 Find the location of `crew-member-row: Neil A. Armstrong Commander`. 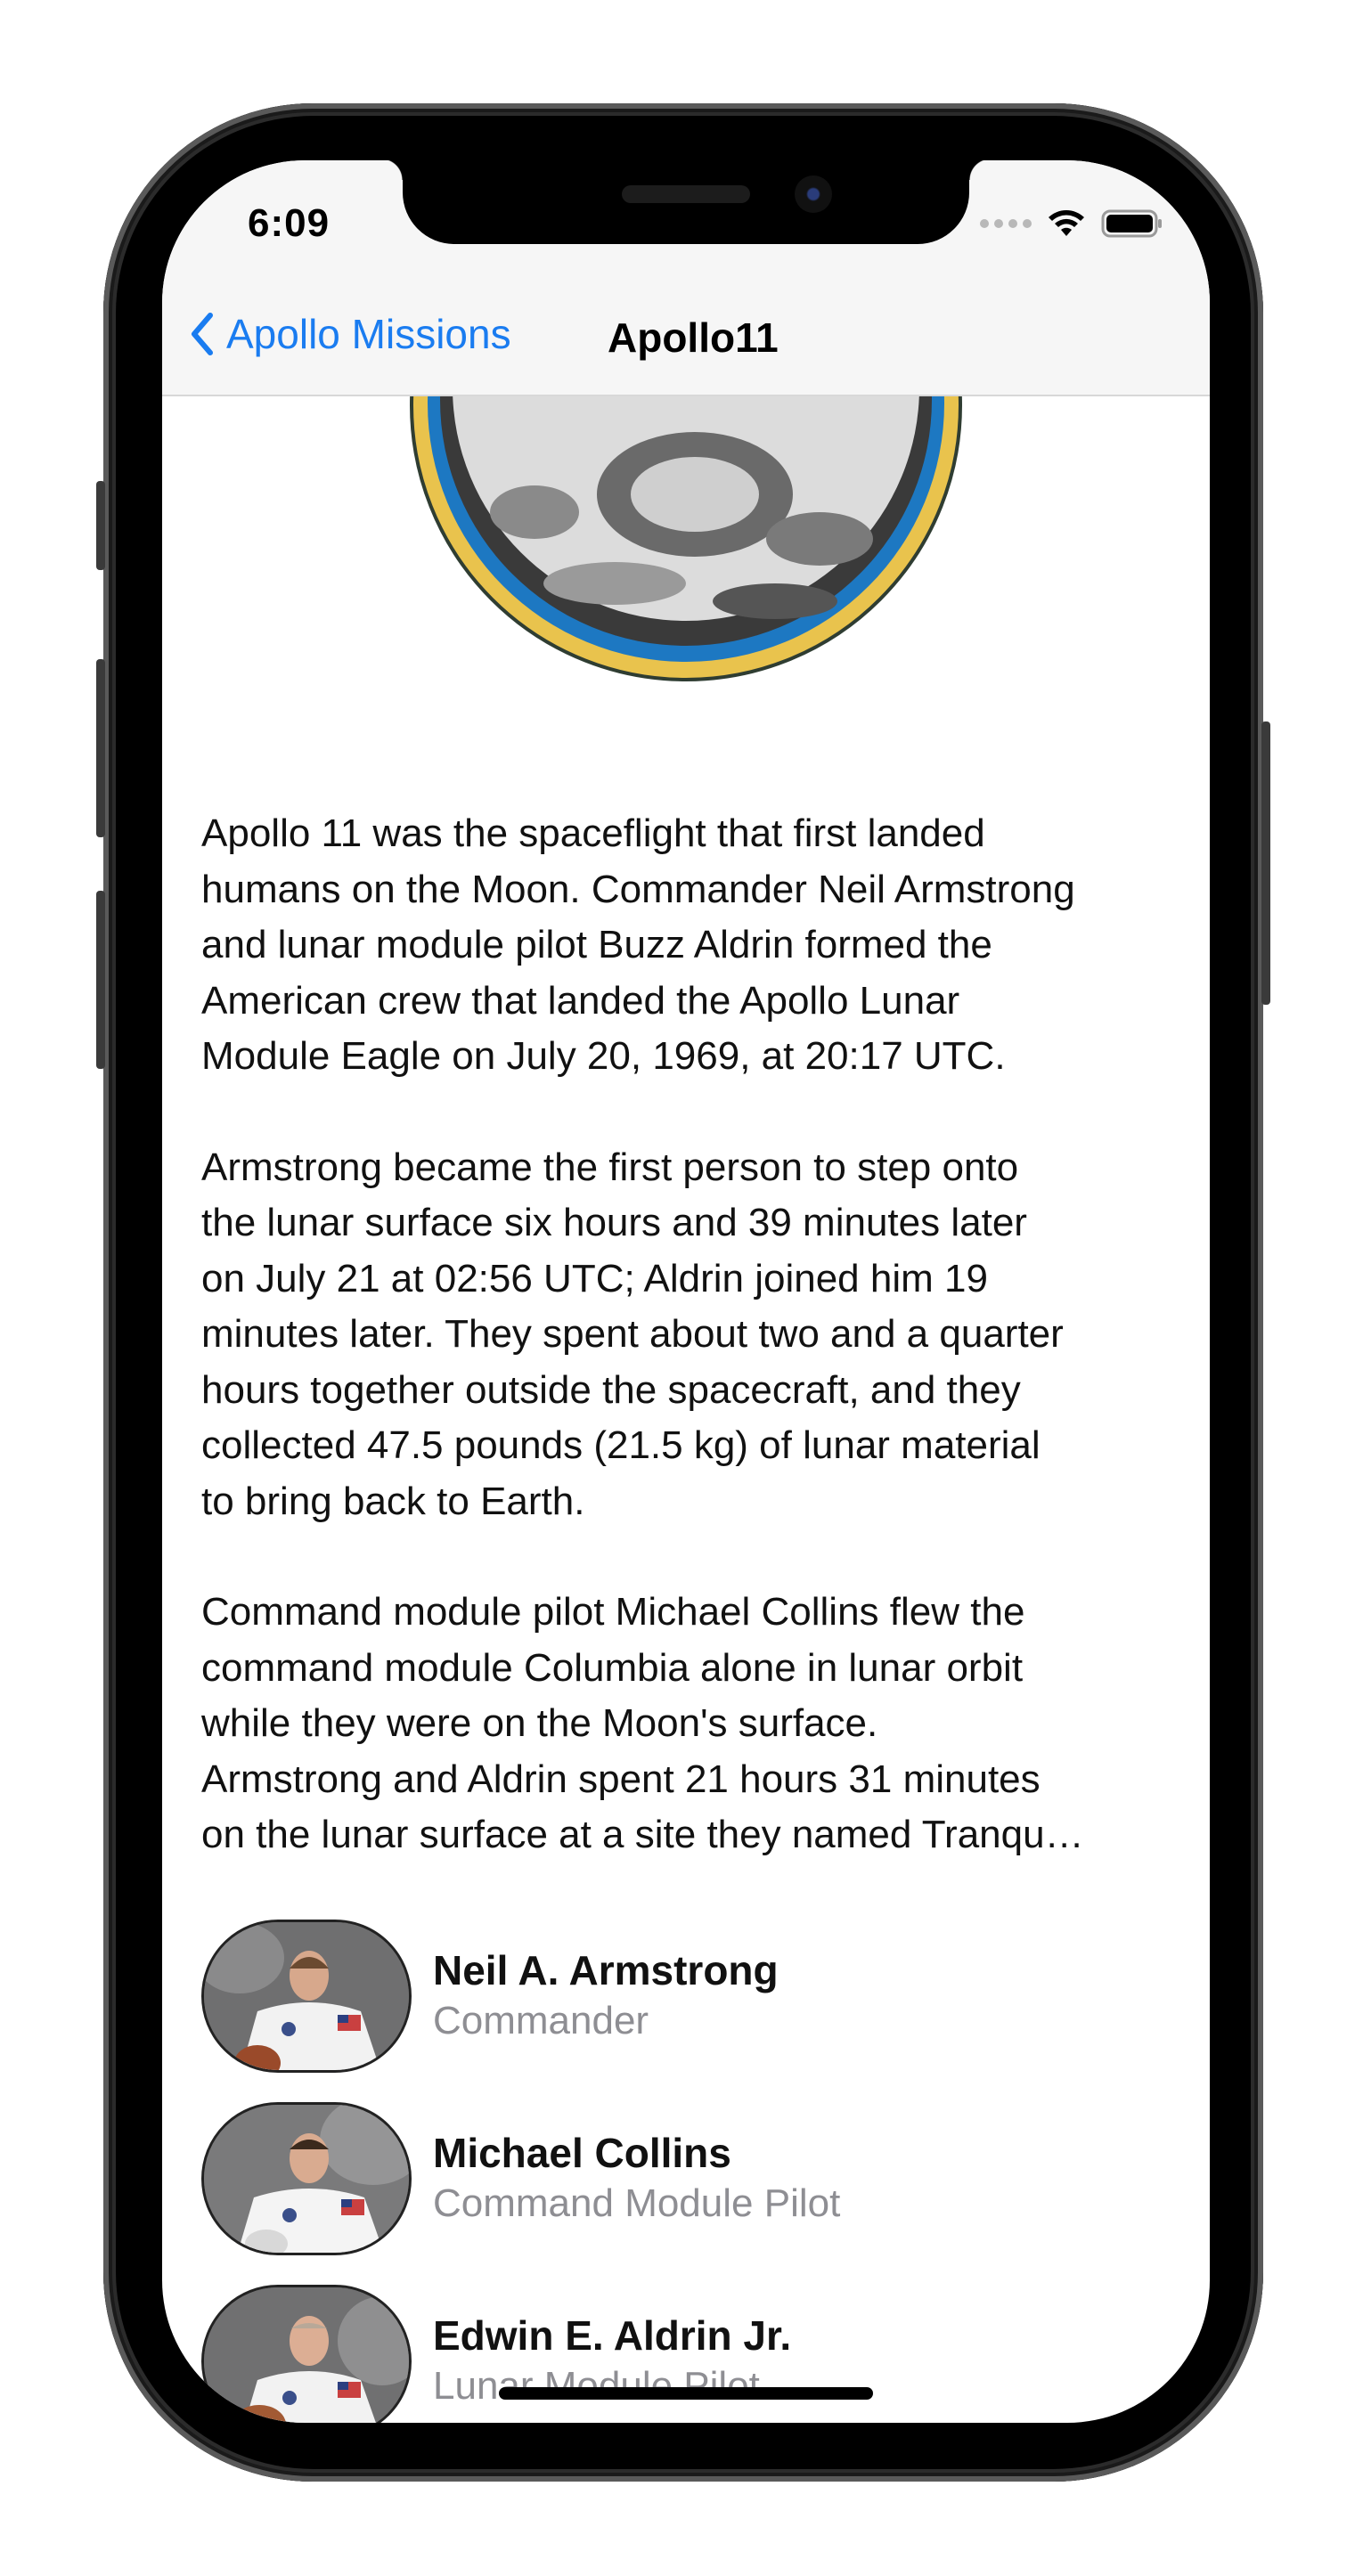

crew-member-row: Neil A. Armstrong Commander is located at coordinates (520, 1997).